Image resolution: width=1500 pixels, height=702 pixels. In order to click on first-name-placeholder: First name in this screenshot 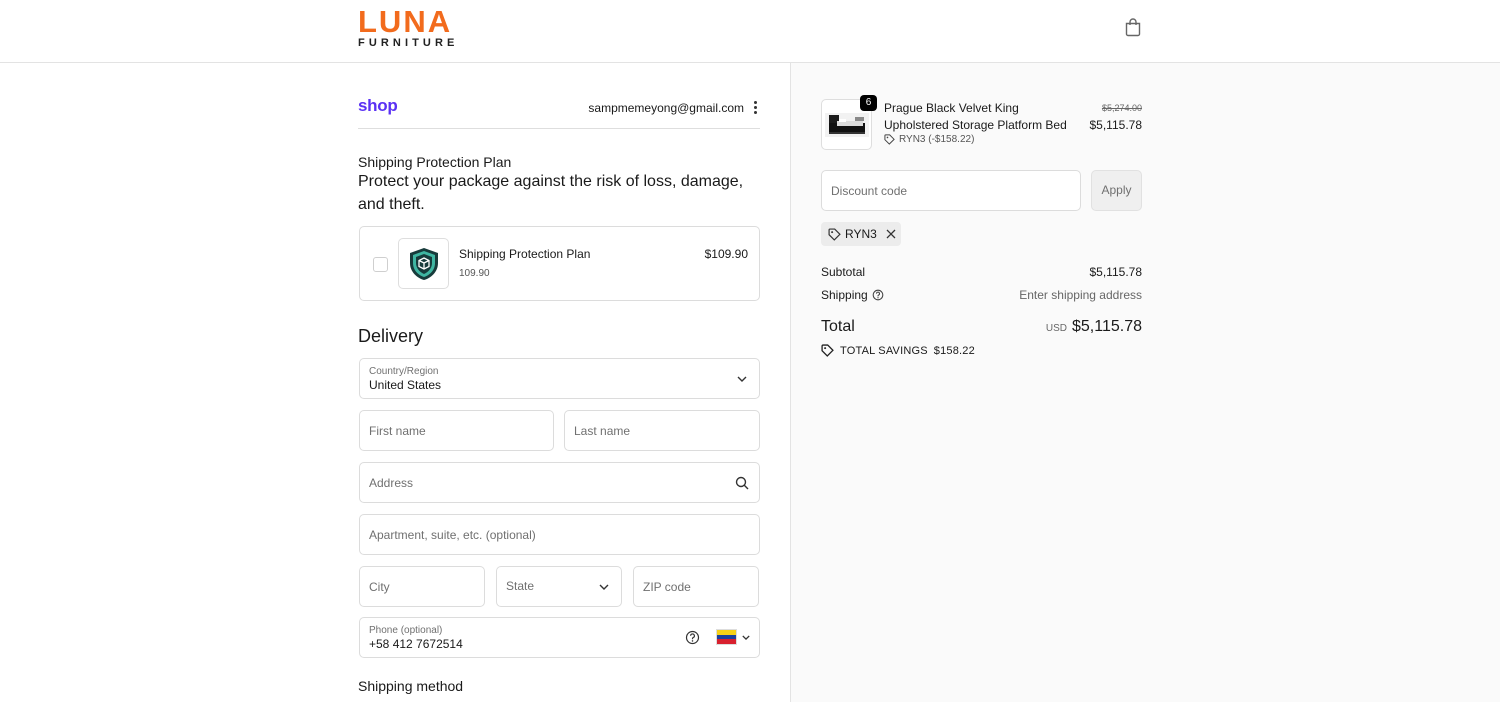, I will do `click(397, 431)`.